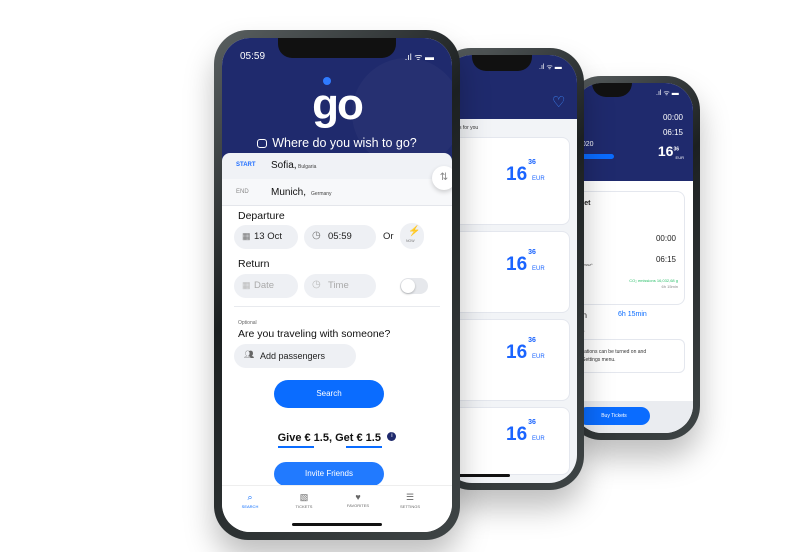 The width and height of the screenshot is (795, 552). Describe the element at coordinates (388, 236) in the screenshot. I see `or-label: Or` at that location.